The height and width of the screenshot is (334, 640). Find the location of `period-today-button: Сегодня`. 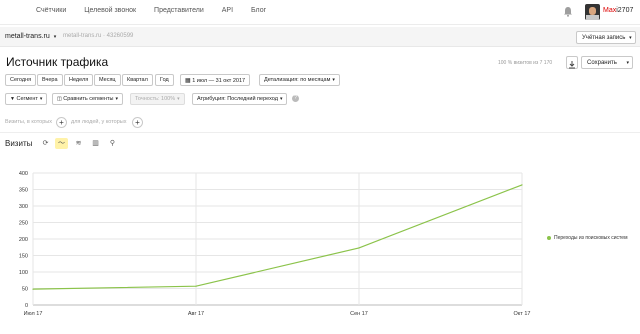

period-today-button: Сегодня is located at coordinates (21, 80).